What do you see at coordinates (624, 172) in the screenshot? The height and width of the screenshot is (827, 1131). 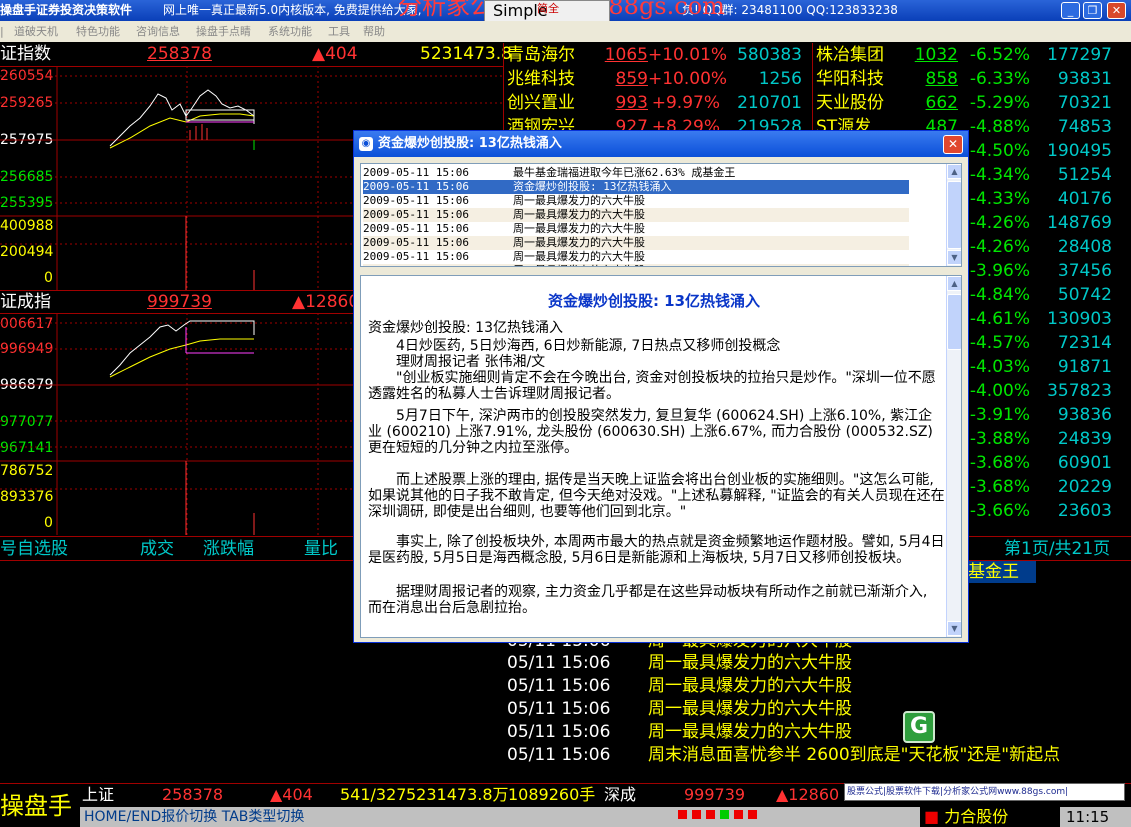 I see `headline-title: 最牛基金瑞福进取今年已涨62.63% 成基金王` at bounding box center [624, 172].